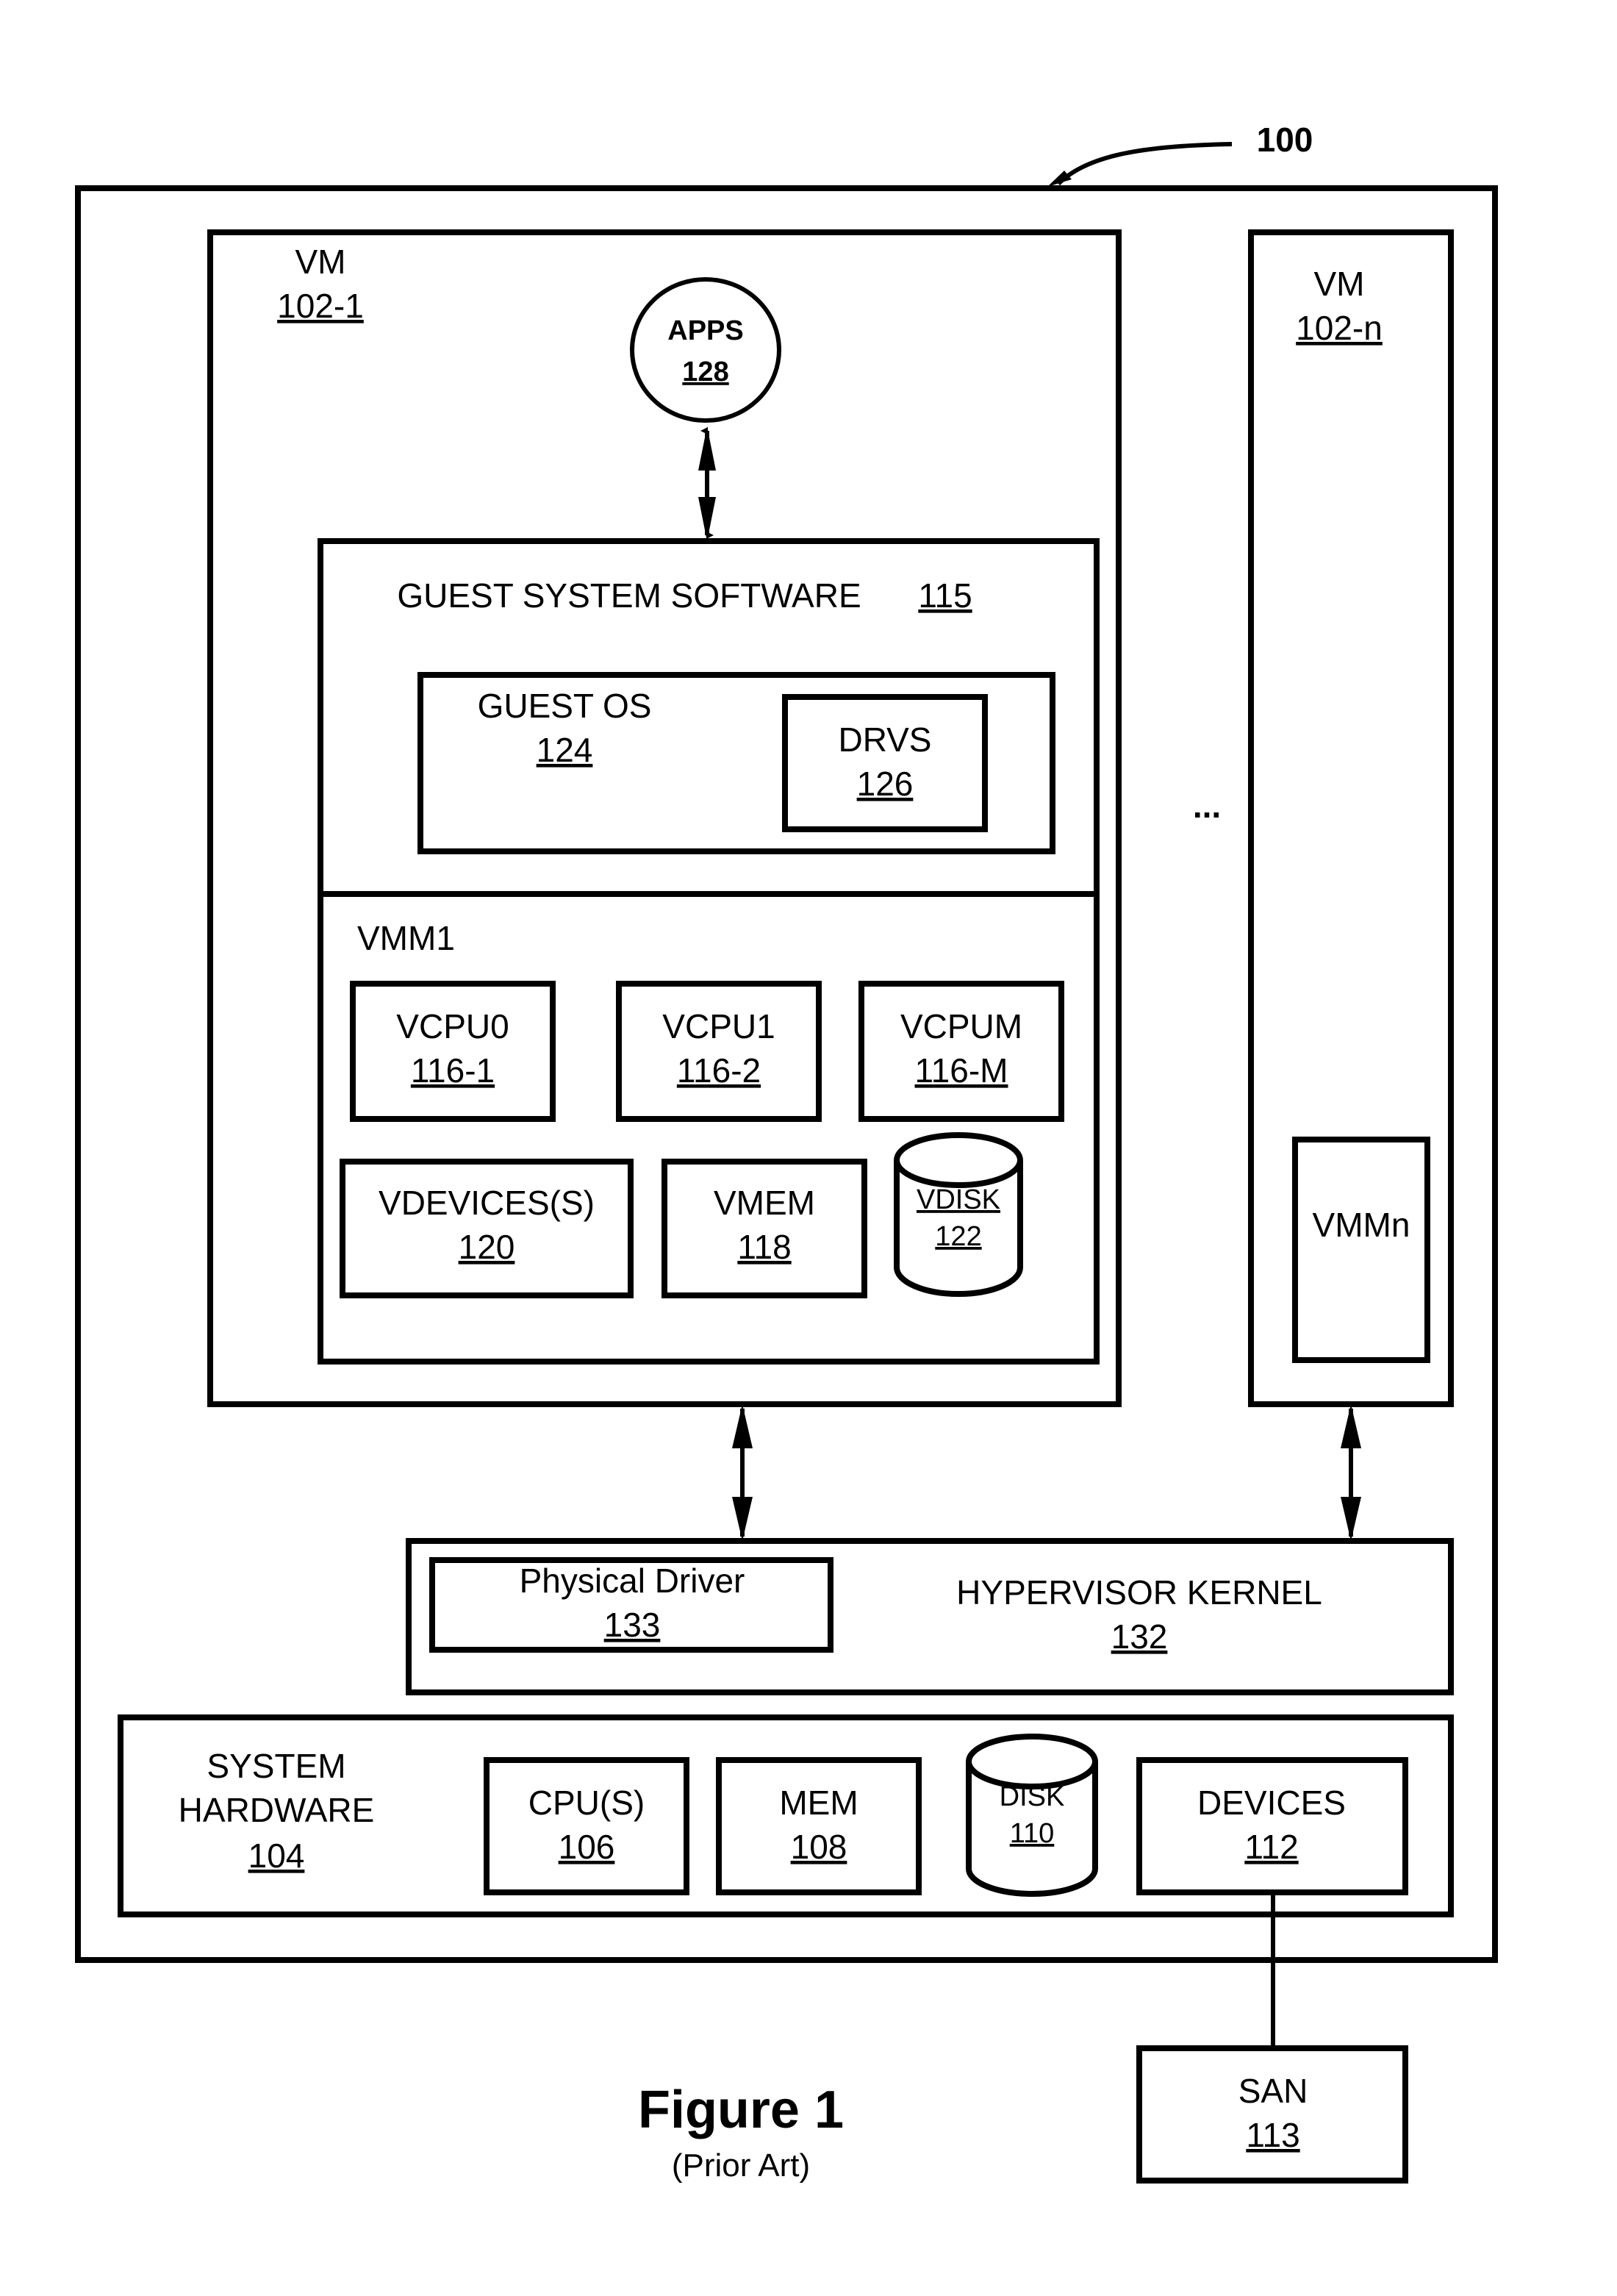 This screenshot has width=1617, height=2296. What do you see at coordinates (586, 1803) in the screenshot?
I see `cpu-label: CPU(S)` at bounding box center [586, 1803].